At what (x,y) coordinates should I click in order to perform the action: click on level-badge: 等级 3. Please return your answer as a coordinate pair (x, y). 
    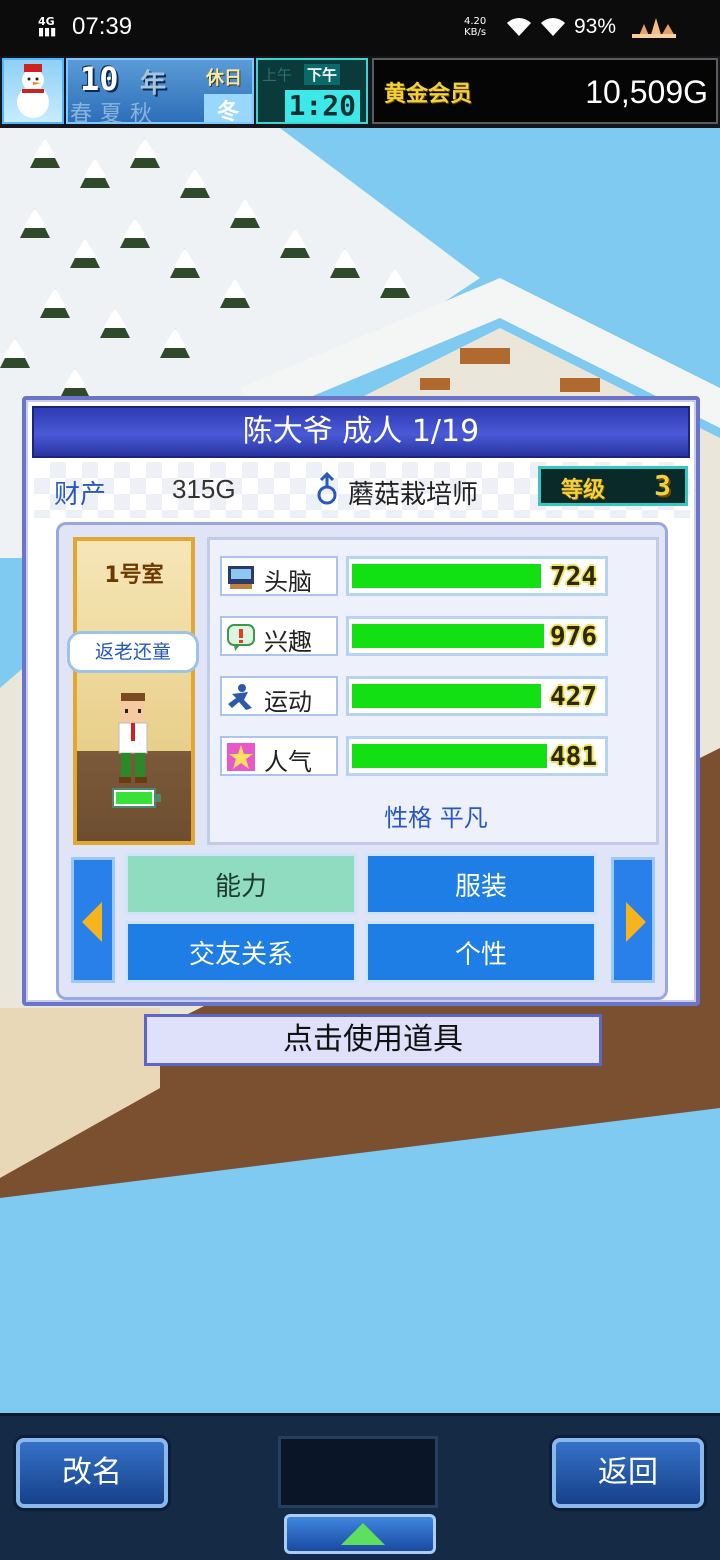
    Looking at the image, I should click on (613, 486).